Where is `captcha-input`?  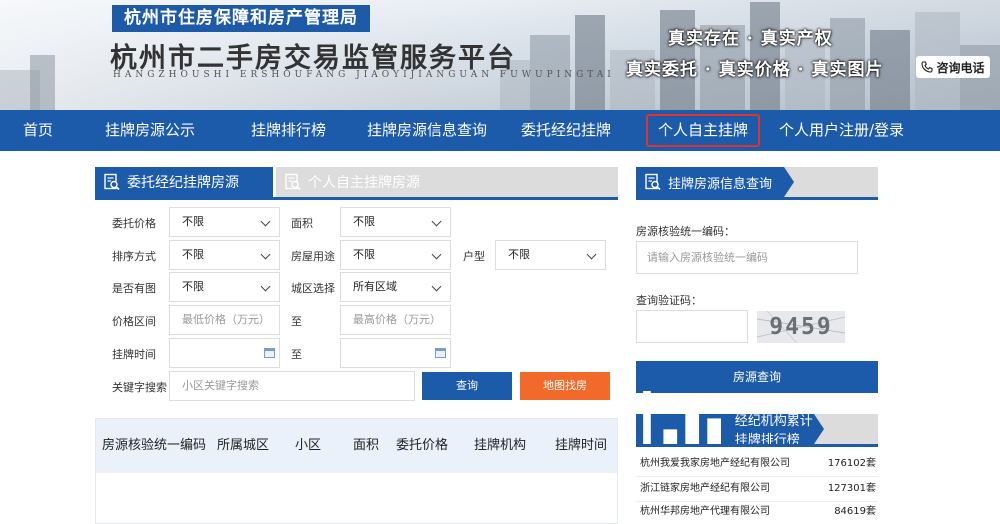
captcha-input is located at coordinates (692, 326).